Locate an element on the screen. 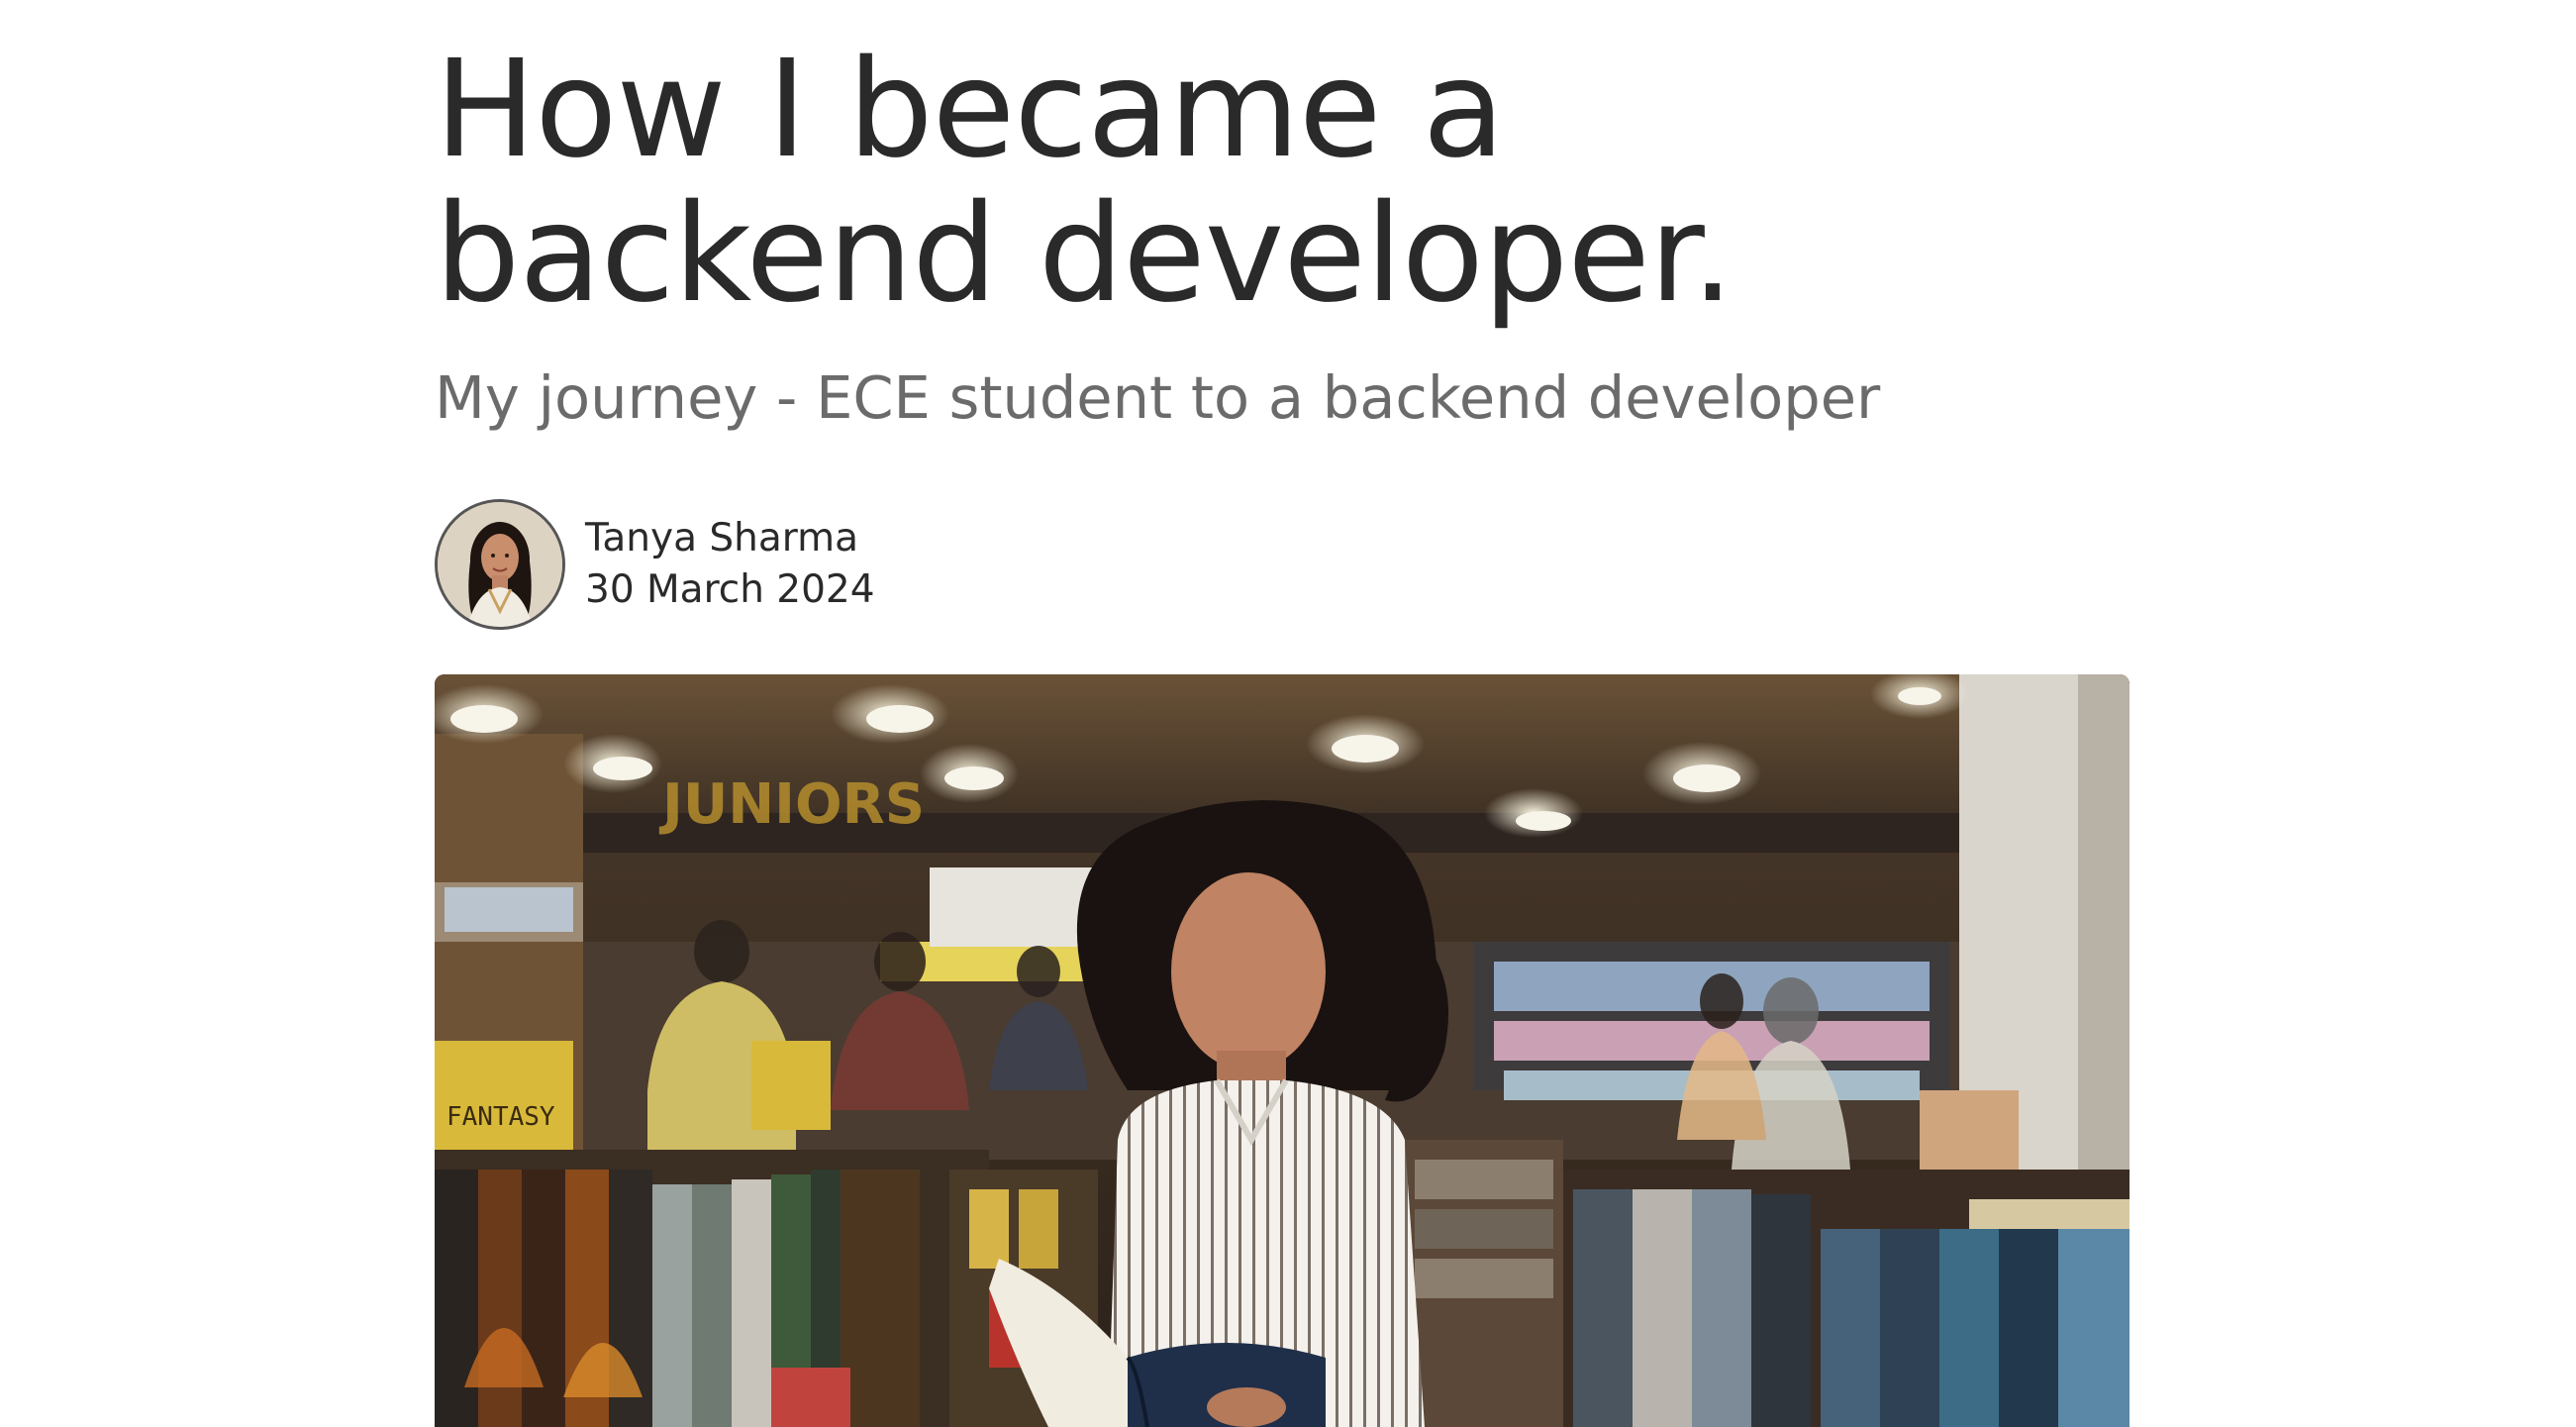 This screenshot has width=2576, height=1427. fantasy-shelf-label: FANTASY is located at coordinates (501, 1117).